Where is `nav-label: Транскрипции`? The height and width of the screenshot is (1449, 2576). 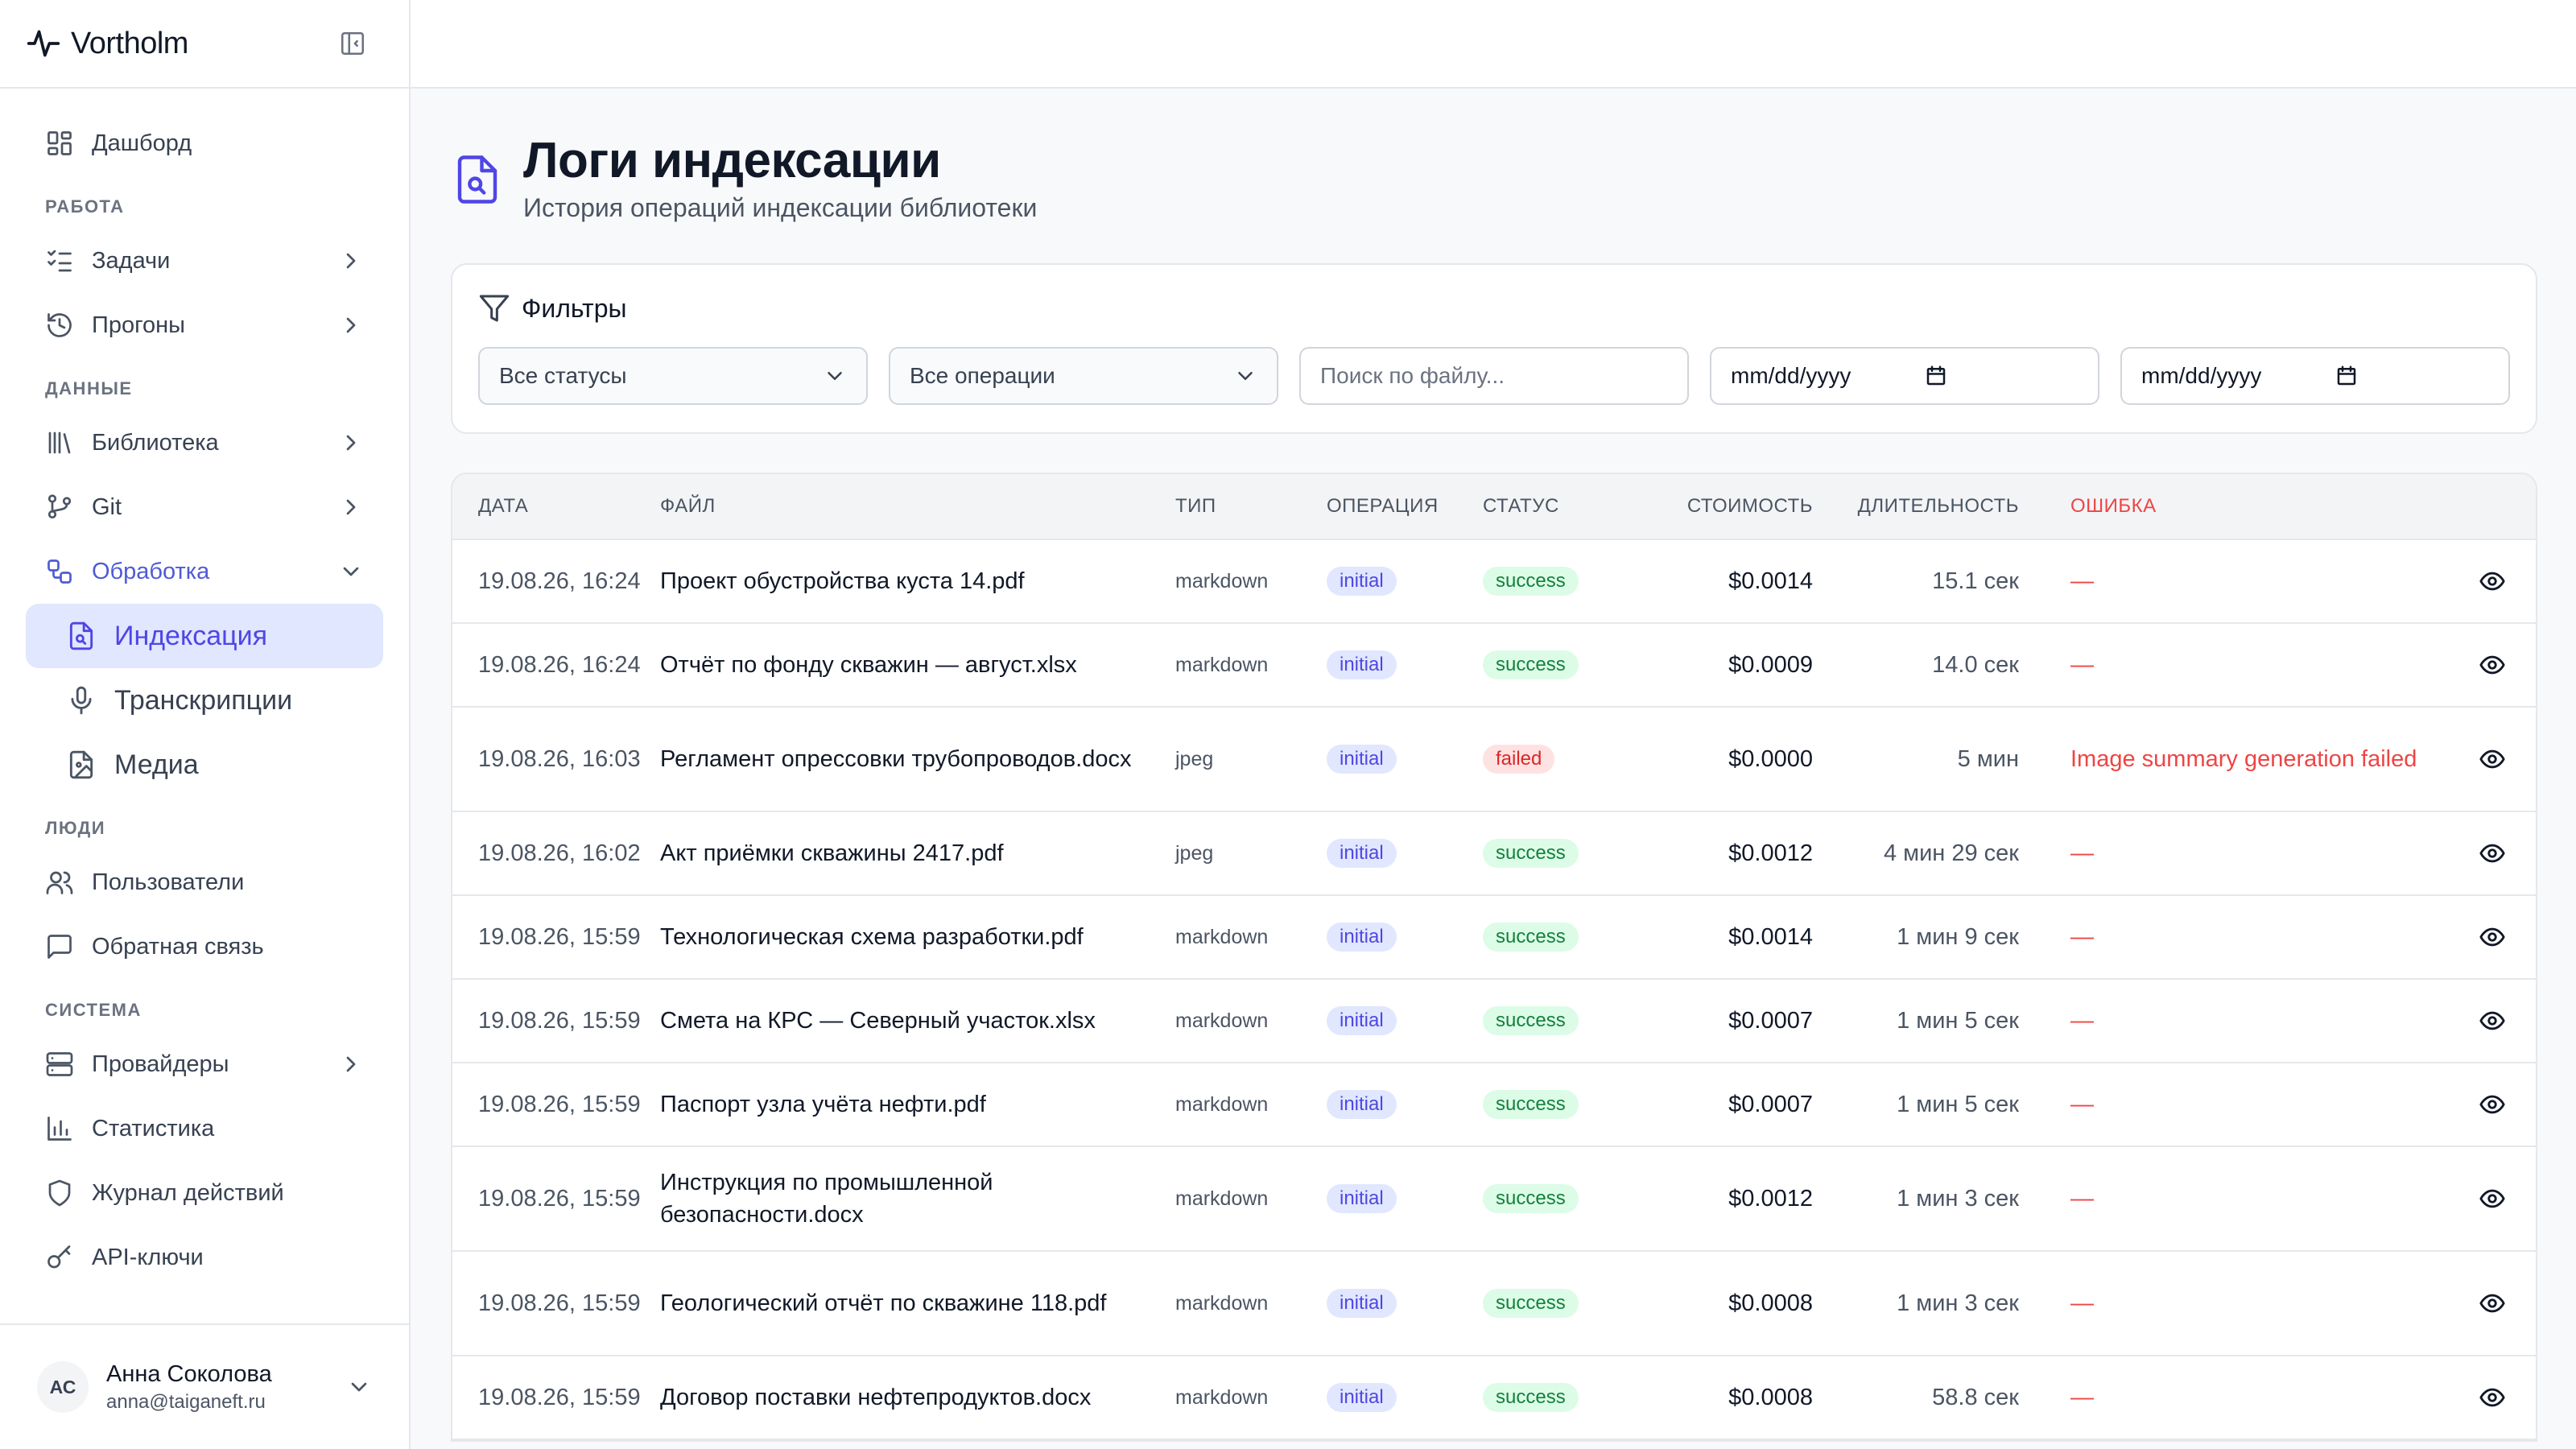
nav-label: Транскрипции is located at coordinates (203, 700).